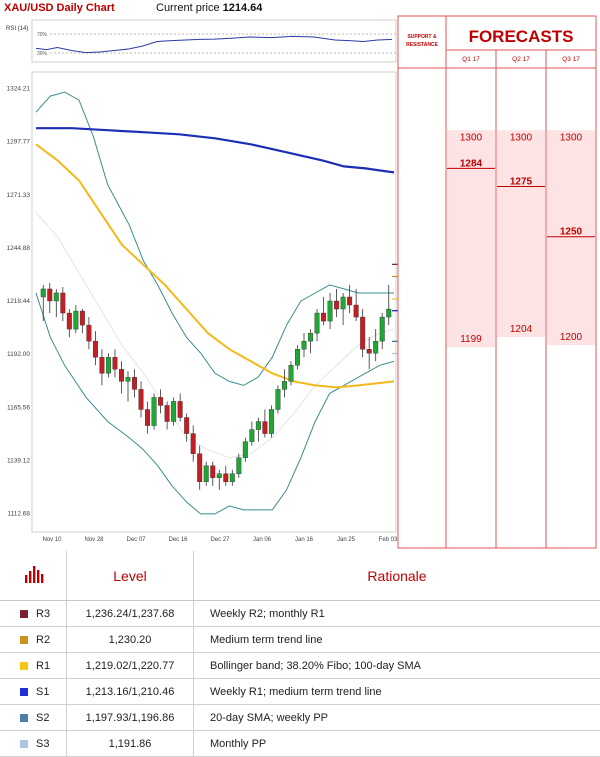 This screenshot has width=600, height=757. I want to click on forecast-mid: 1250, so click(571, 232).